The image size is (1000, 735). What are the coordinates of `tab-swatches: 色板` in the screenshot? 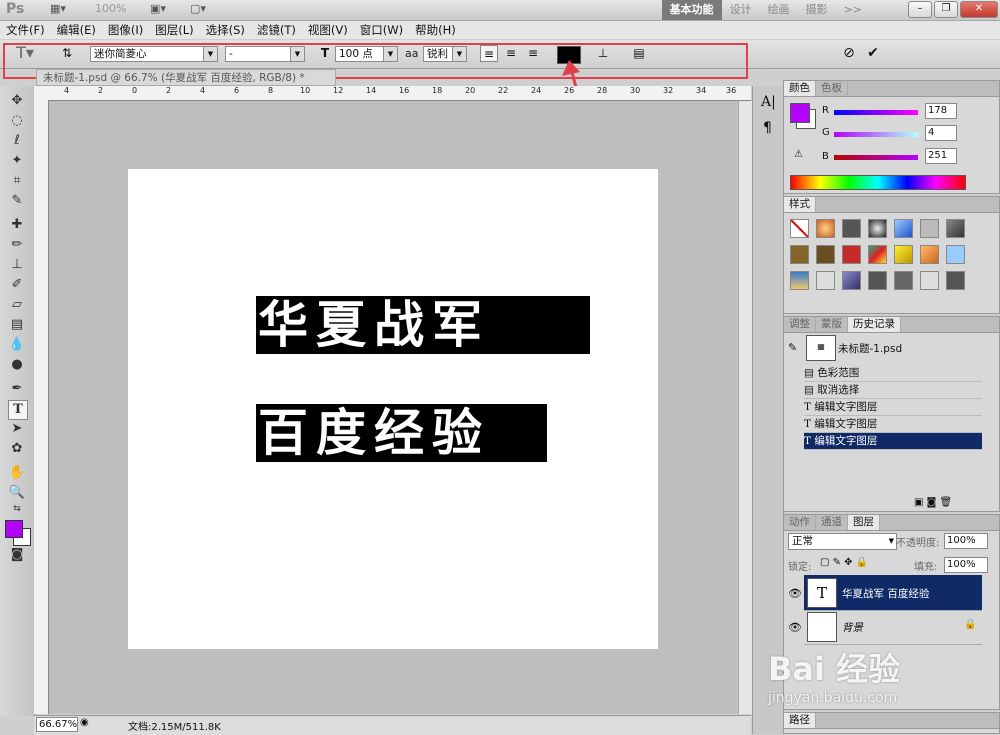 It's located at (832, 88).